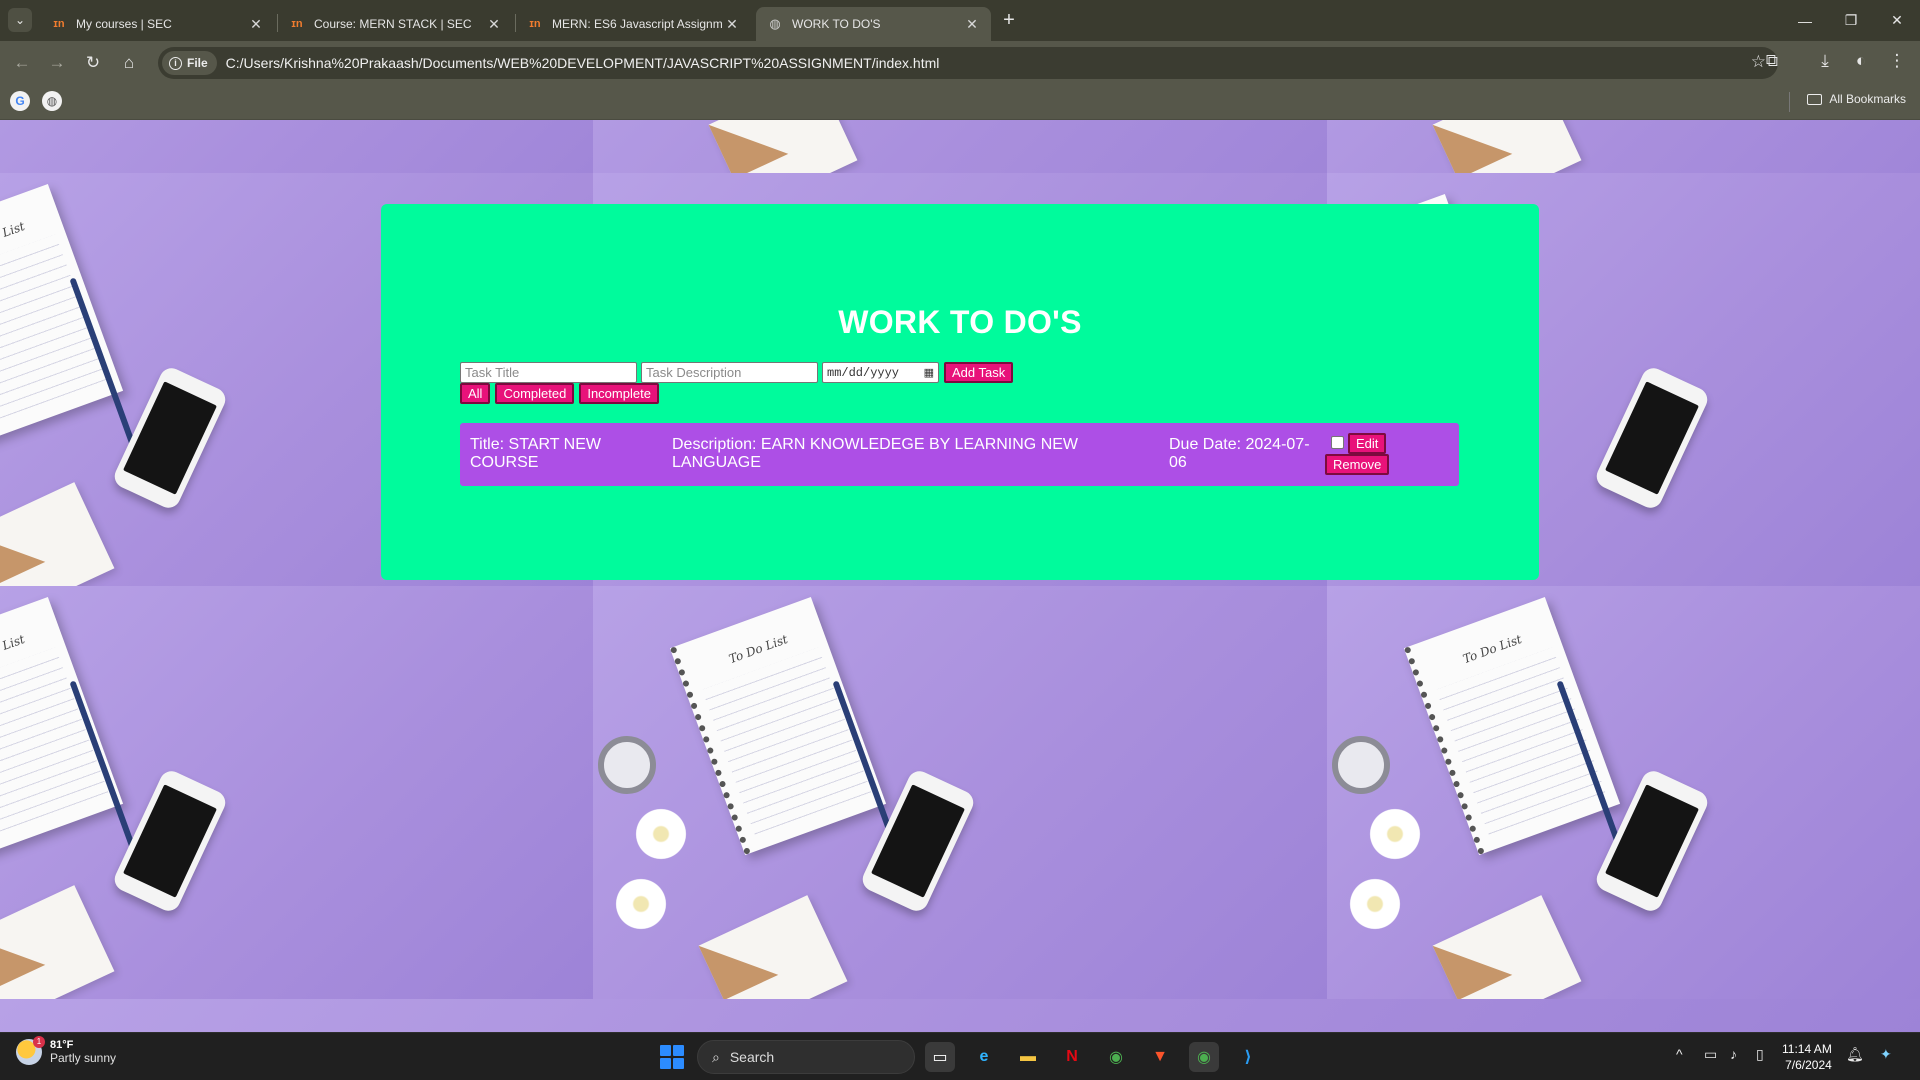  I want to click on back-icon: ←, so click(22, 63).